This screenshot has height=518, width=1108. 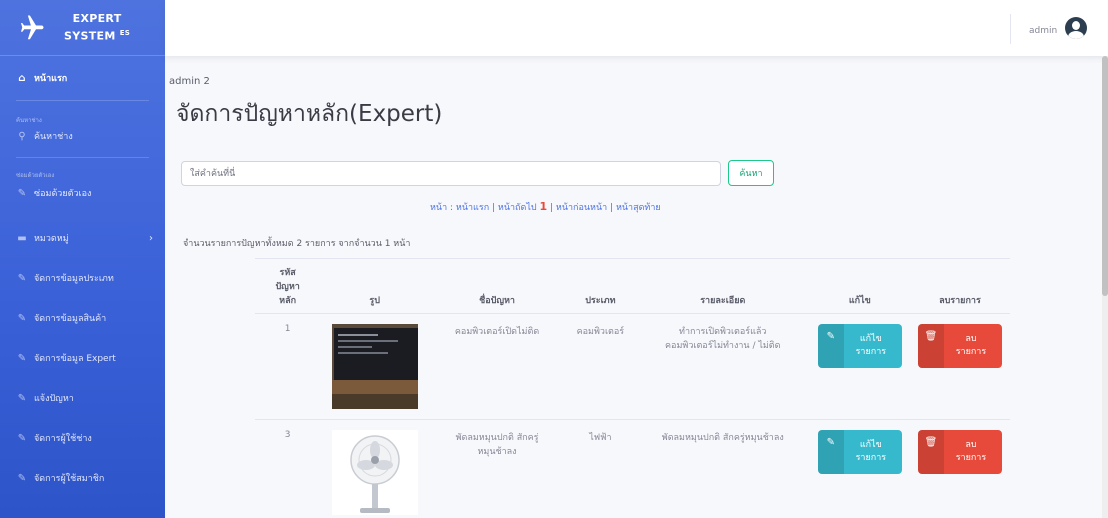 I want to click on sidebar-item-label: หน้าแรก, so click(x=51, y=79).